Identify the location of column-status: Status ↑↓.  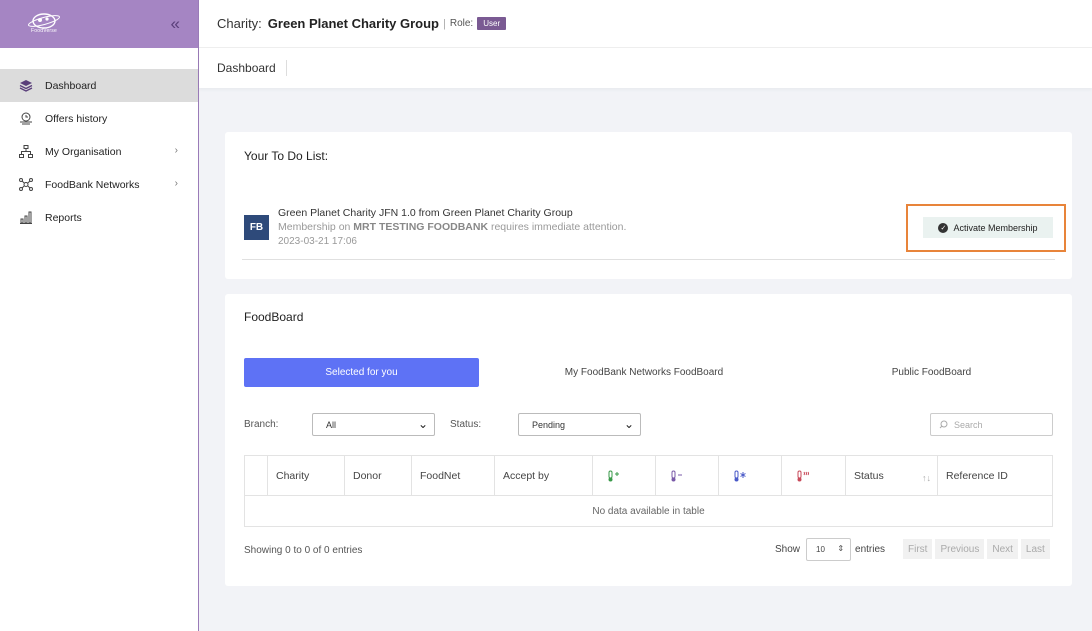
(892, 475).